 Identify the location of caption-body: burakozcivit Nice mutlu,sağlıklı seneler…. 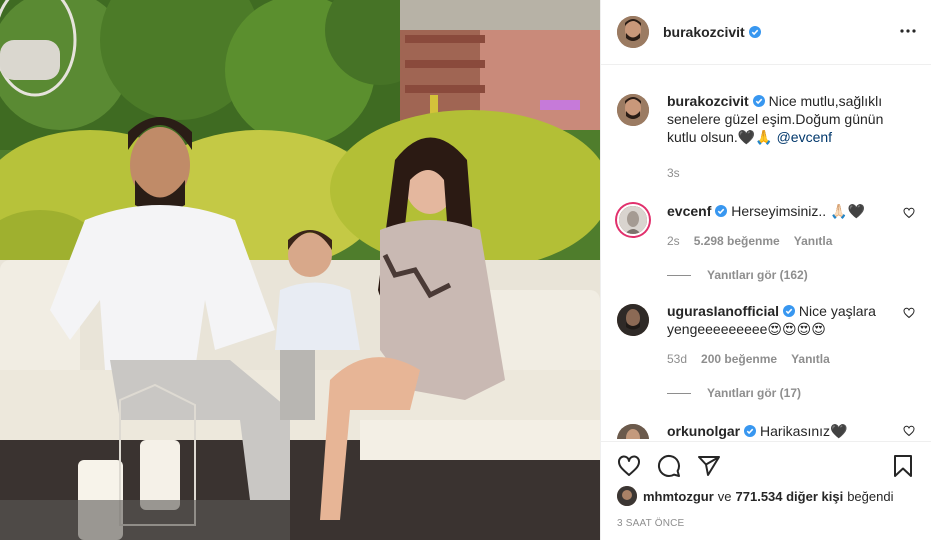
(791, 137).